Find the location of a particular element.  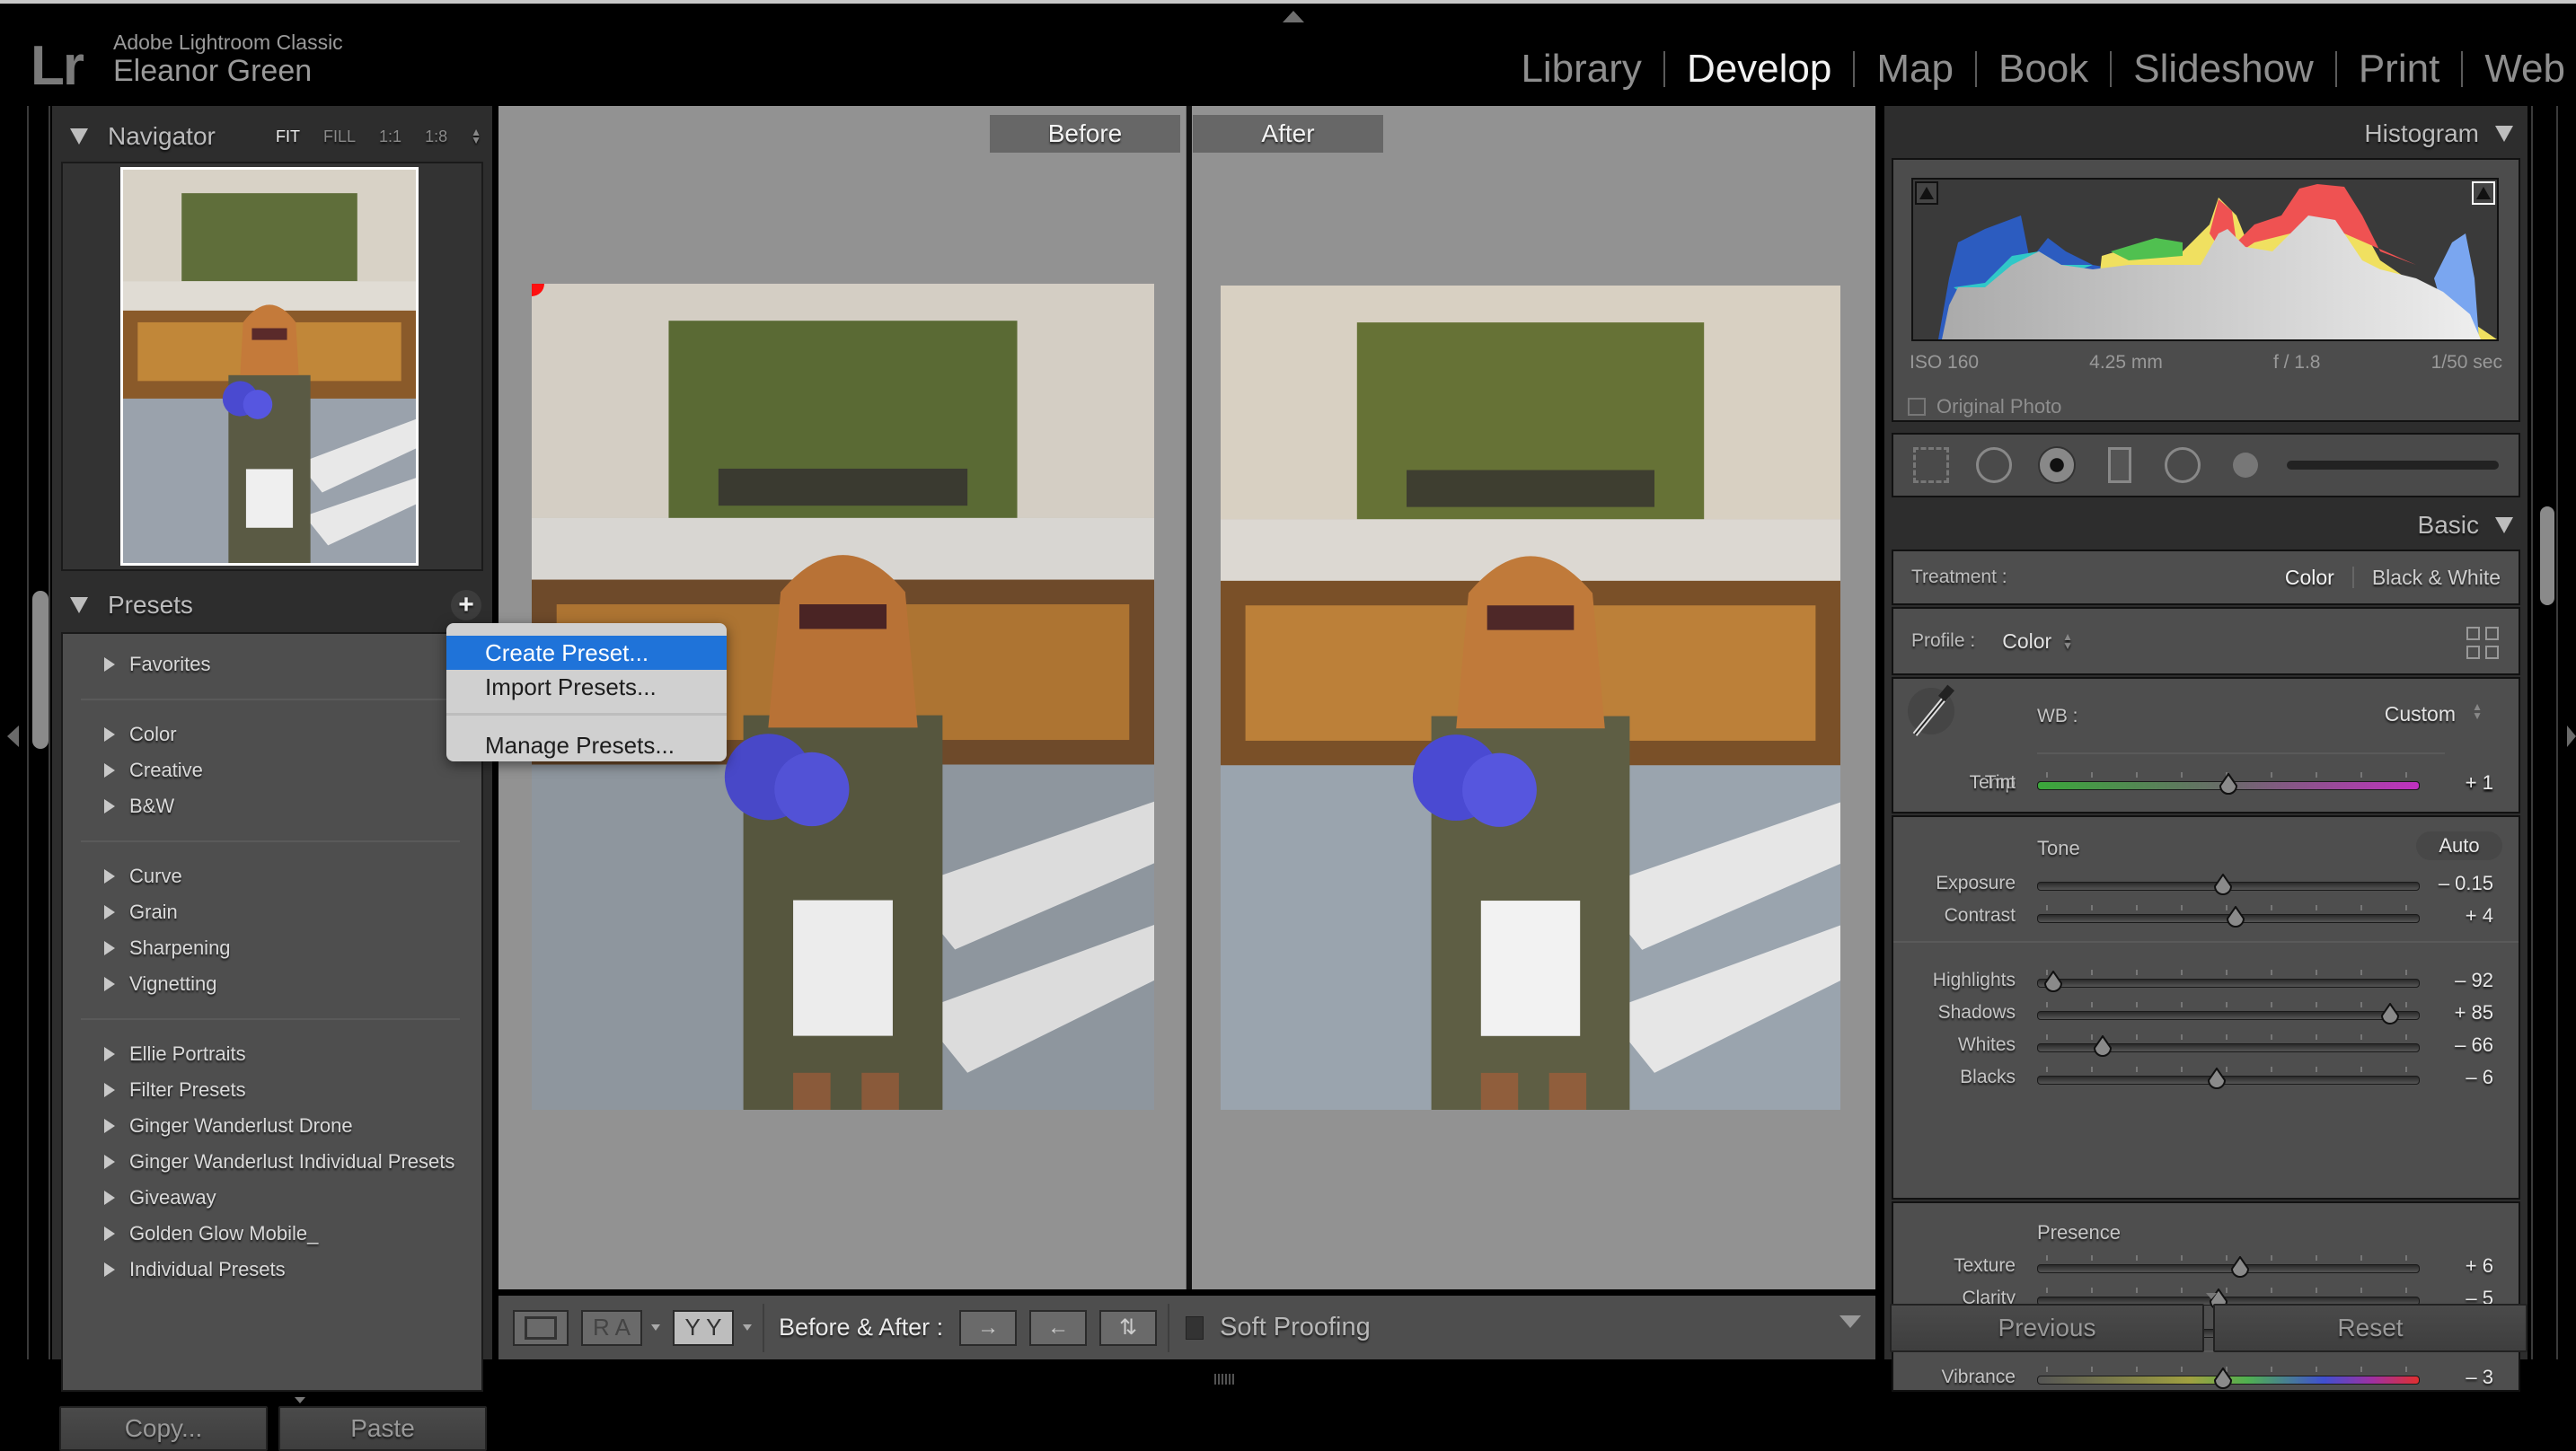

vibrance-slider-track is located at coordinates (2228, 1378).